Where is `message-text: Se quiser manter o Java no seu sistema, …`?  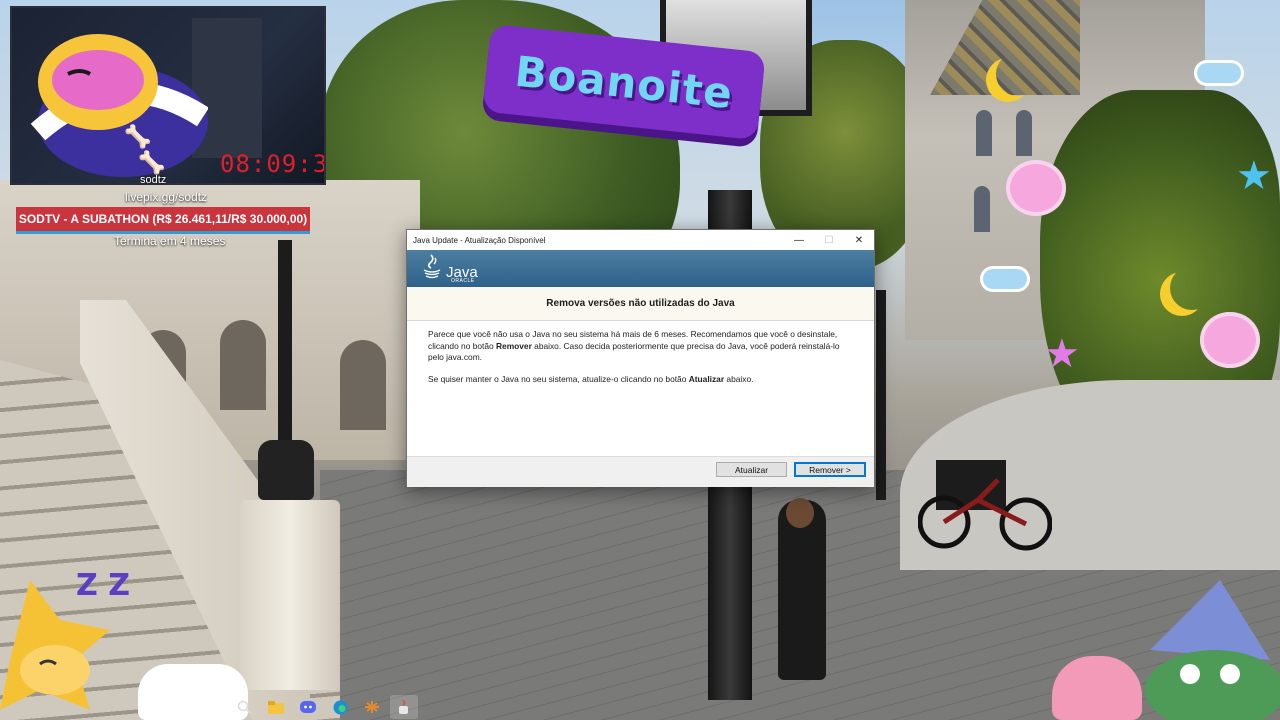 message-text: Se quiser manter o Java no seu sistema, … is located at coordinates (558, 378).